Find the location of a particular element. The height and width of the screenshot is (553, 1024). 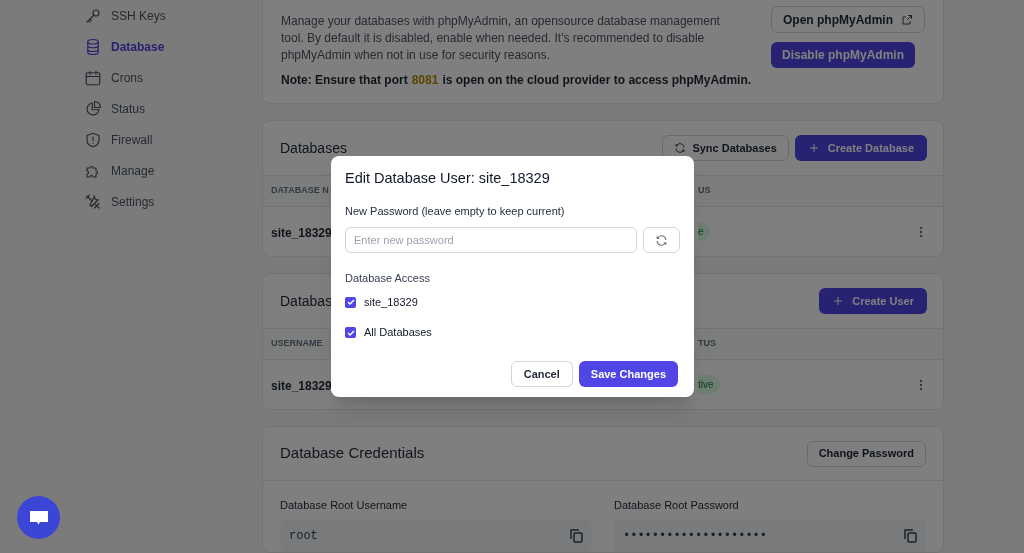

note-text: is open on the cloud provider to access phpMyAdmin. is located at coordinates (597, 80).